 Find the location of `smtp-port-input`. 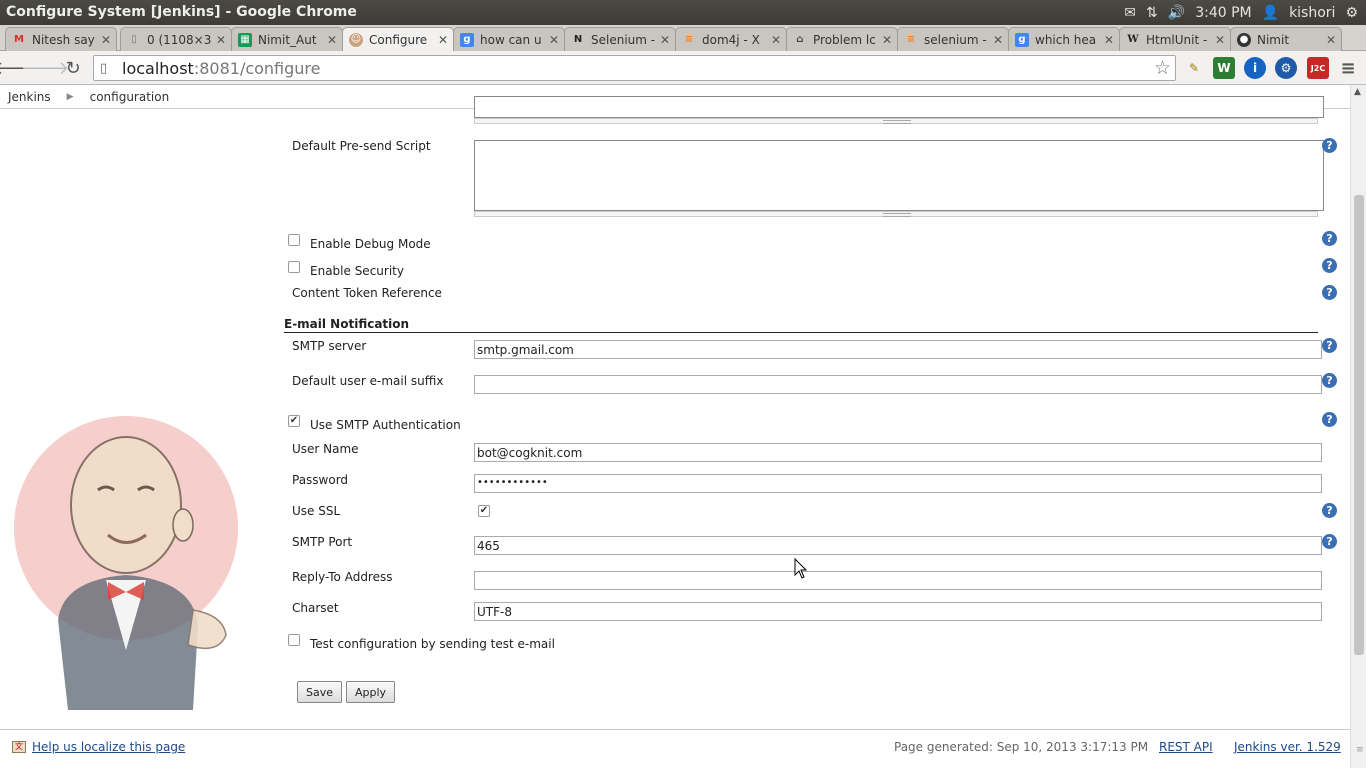

smtp-port-input is located at coordinates (898, 545).